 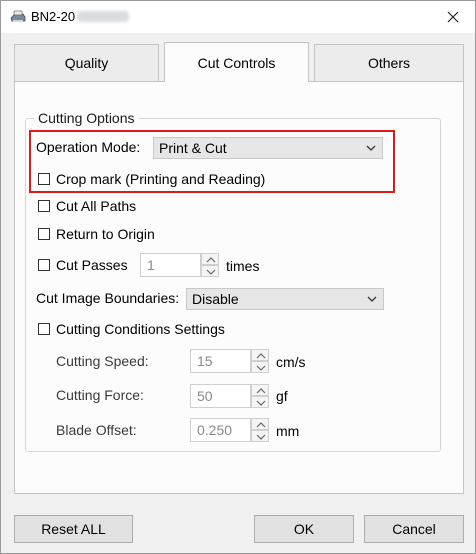 I want to click on tab-quality: Quality, so click(x=86, y=62).